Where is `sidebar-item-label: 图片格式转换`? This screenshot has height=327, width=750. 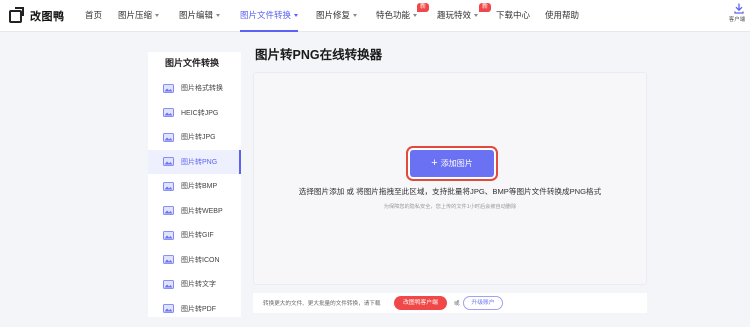 sidebar-item-label: 图片格式转换 is located at coordinates (202, 89).